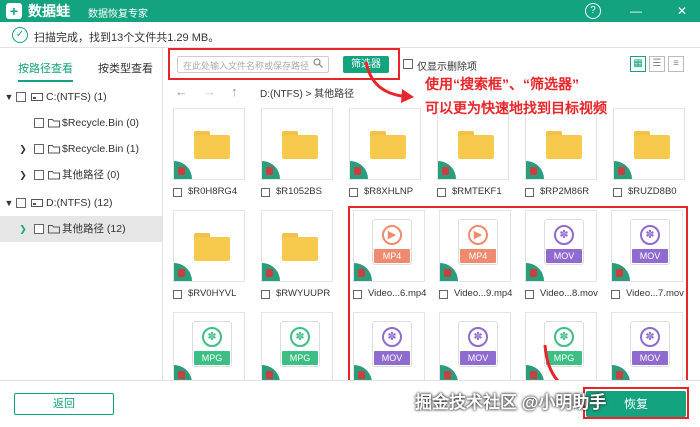 This screenshot has width=700, height=427. Describe the element at coordinates (181, 91) in the screenshot. I see `back-arrow-icon: ←` at that location.